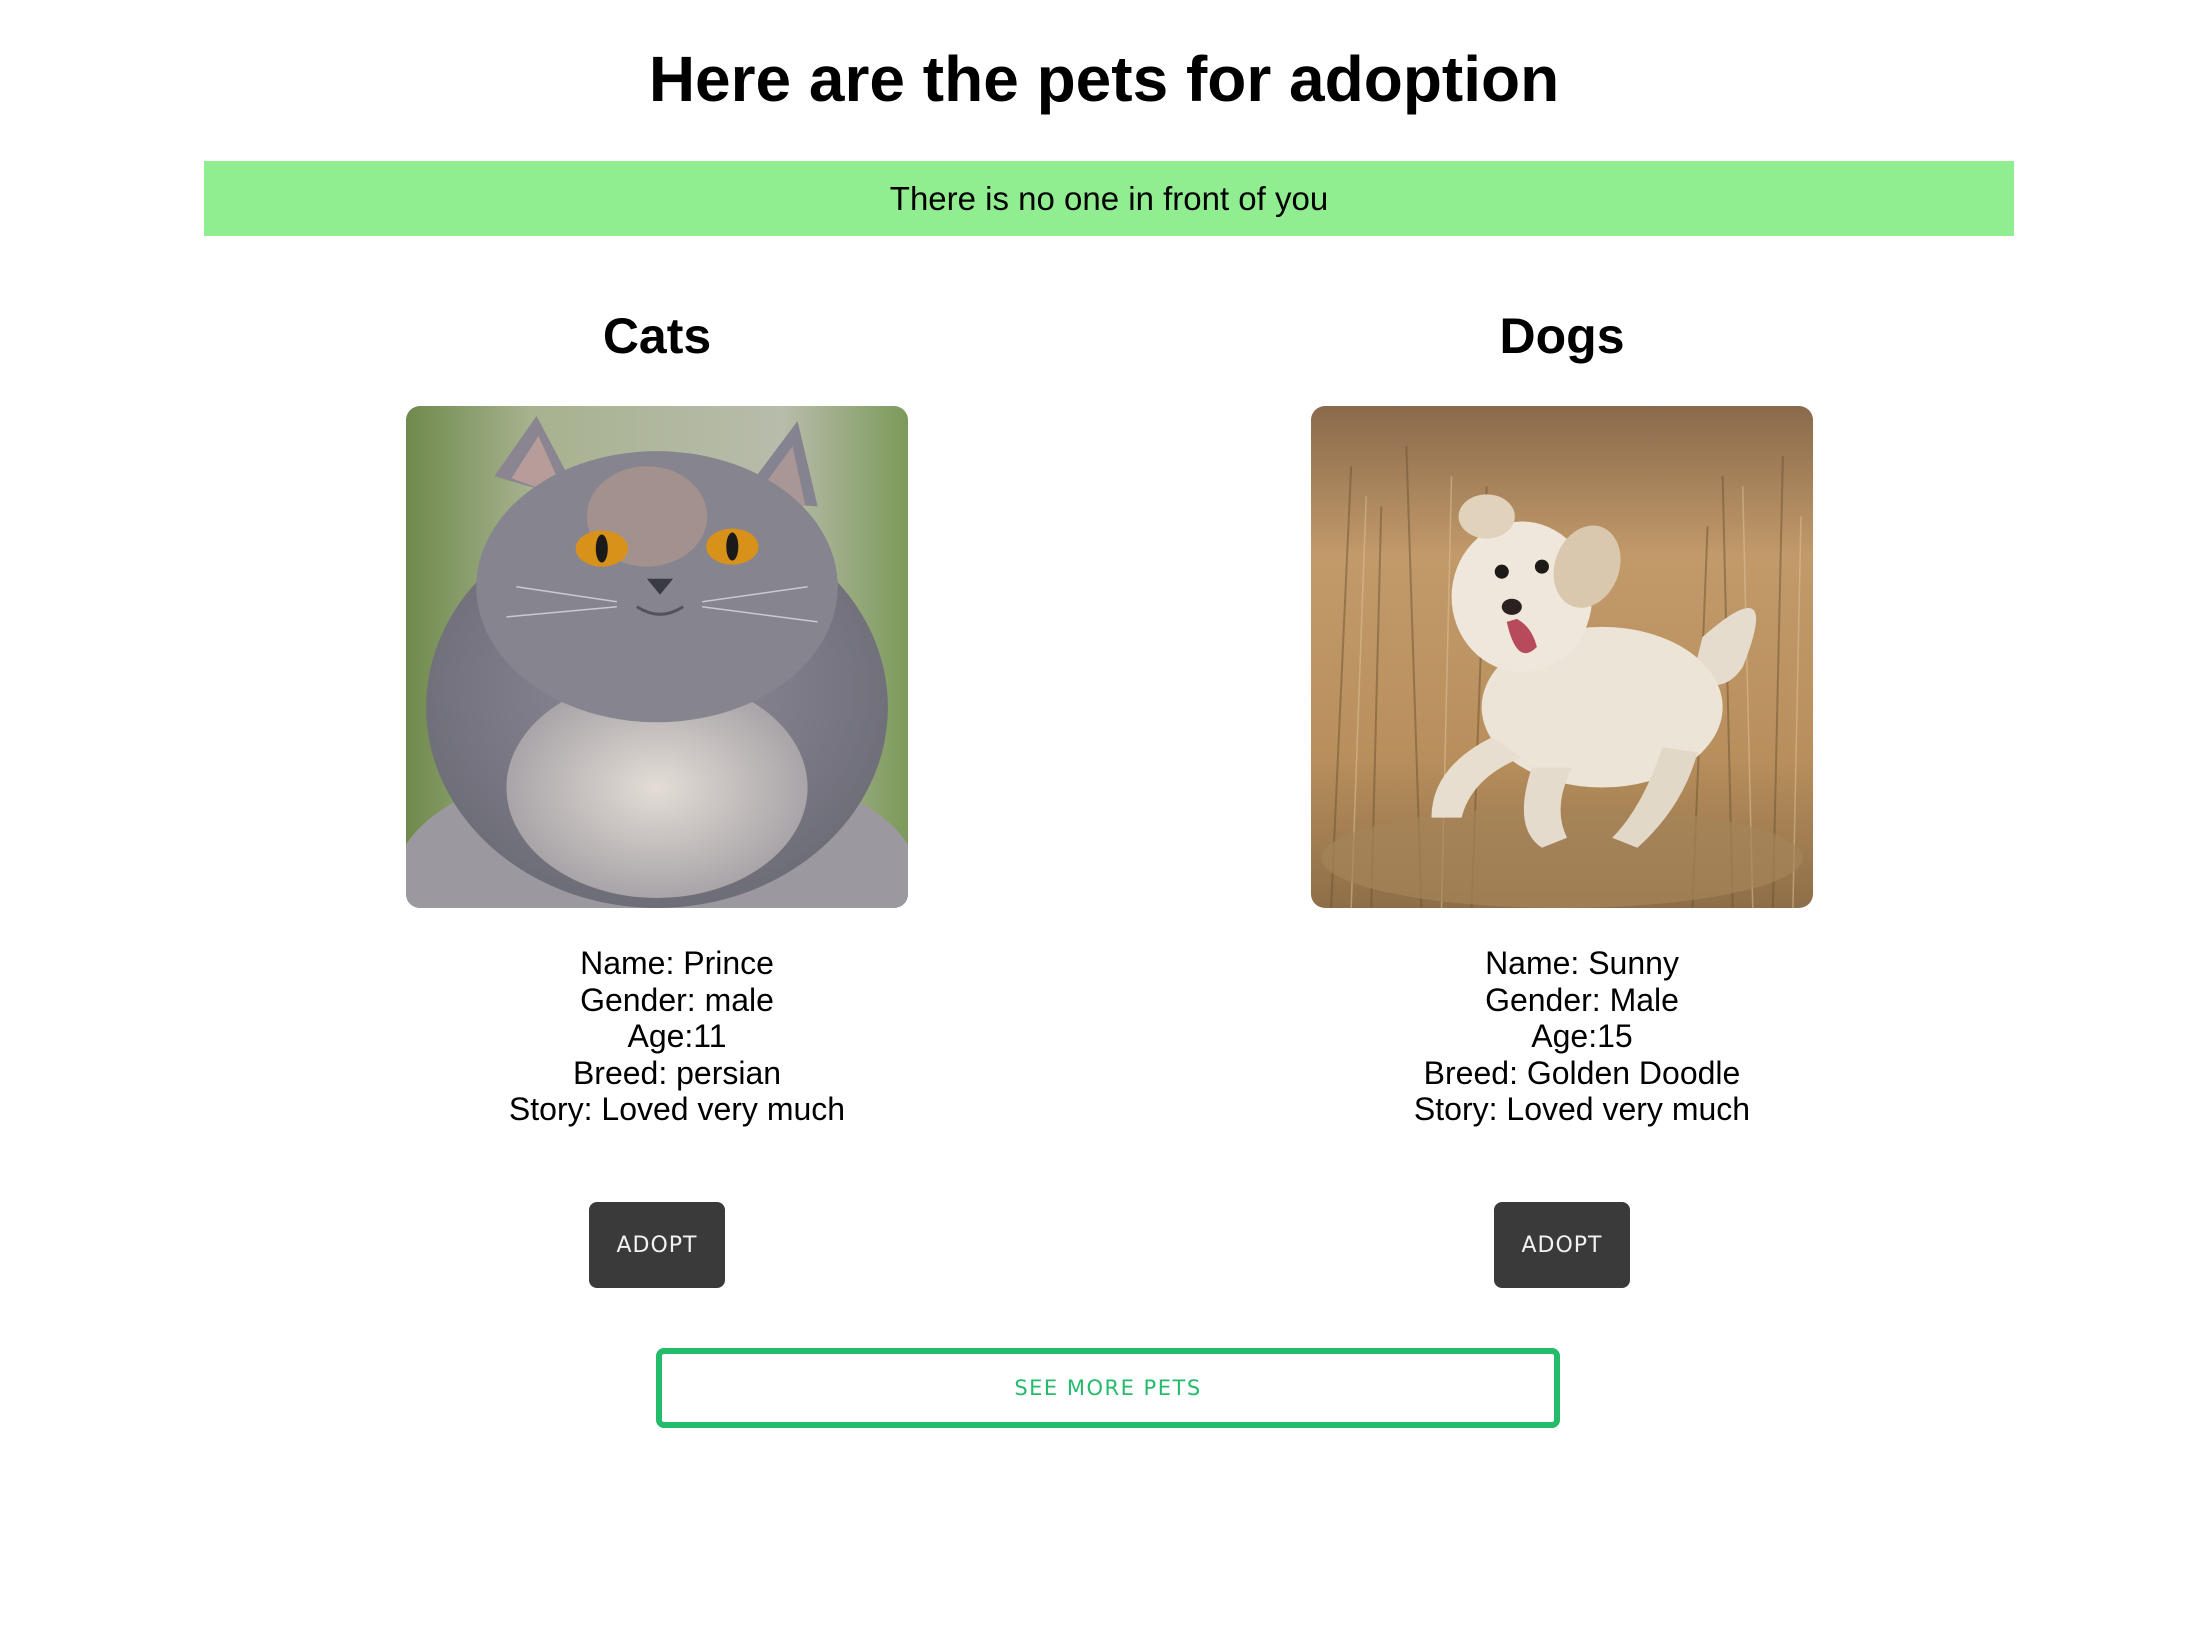  What do you see at coordinates (677, 1109) in the screenshot?
I see `cat-story: Story: Loved very much` at bounding box center [677, 1109].